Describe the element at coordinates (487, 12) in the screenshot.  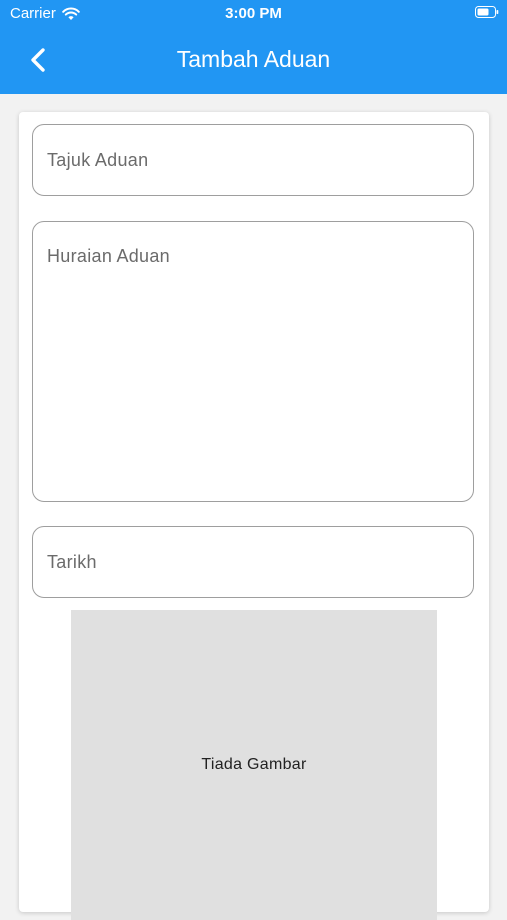
I see `battery-icon` at that location.